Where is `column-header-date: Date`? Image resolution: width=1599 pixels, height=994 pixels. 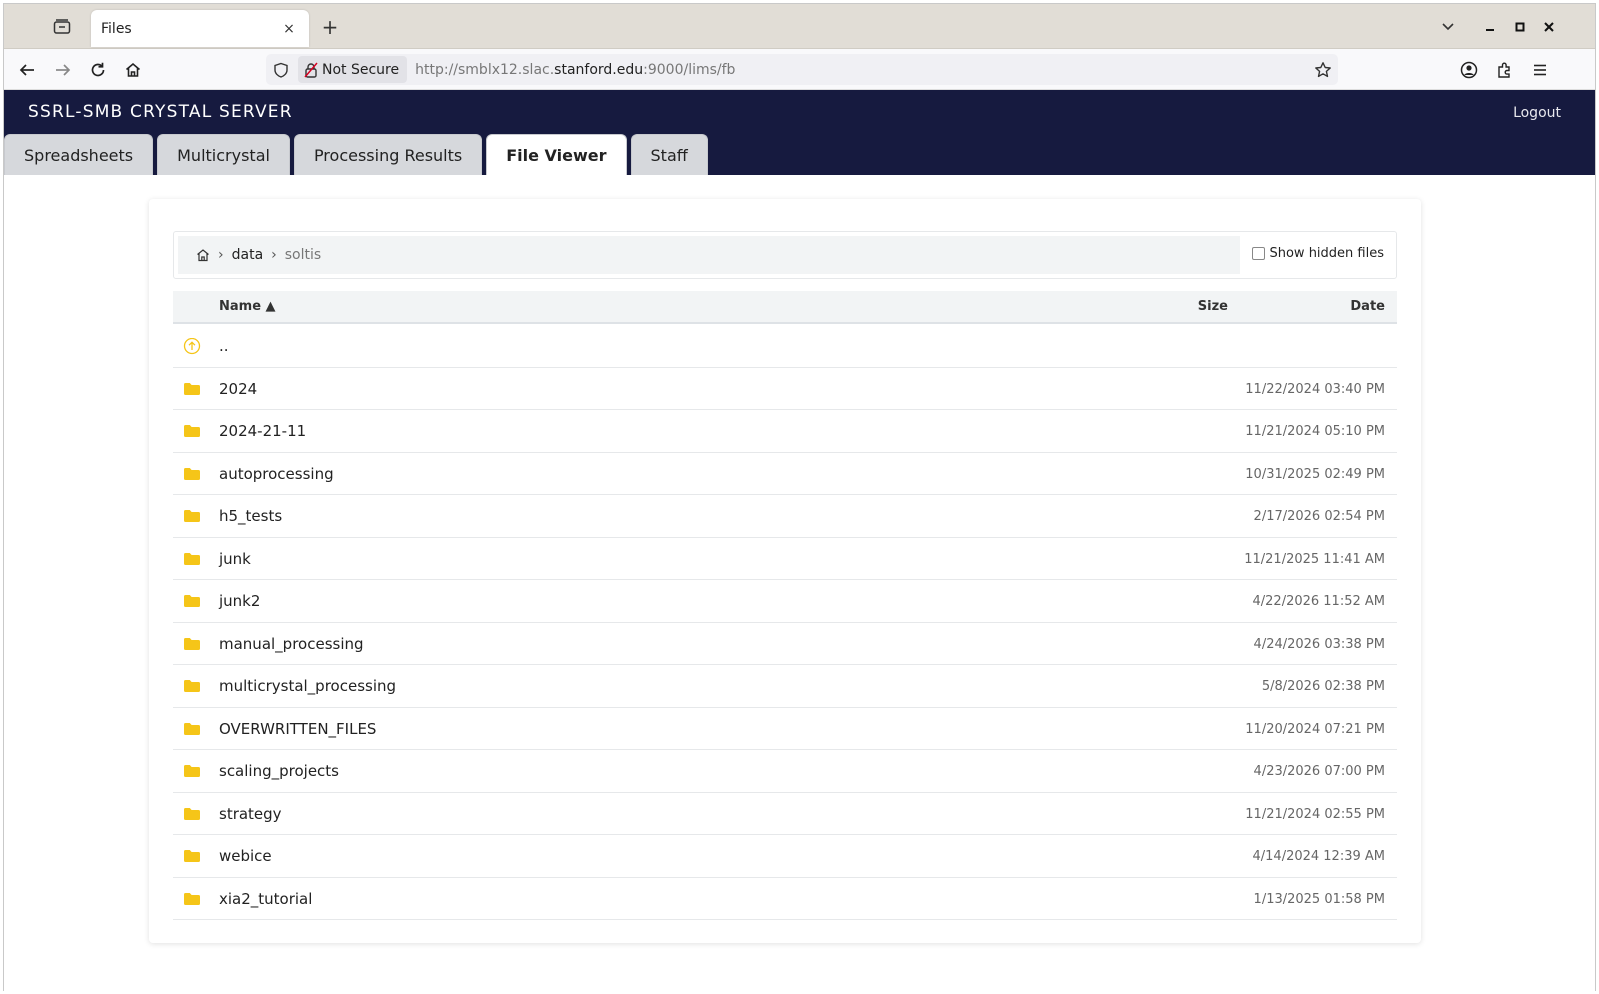
column-header-date: Date is located at coordinates (1367, 306).